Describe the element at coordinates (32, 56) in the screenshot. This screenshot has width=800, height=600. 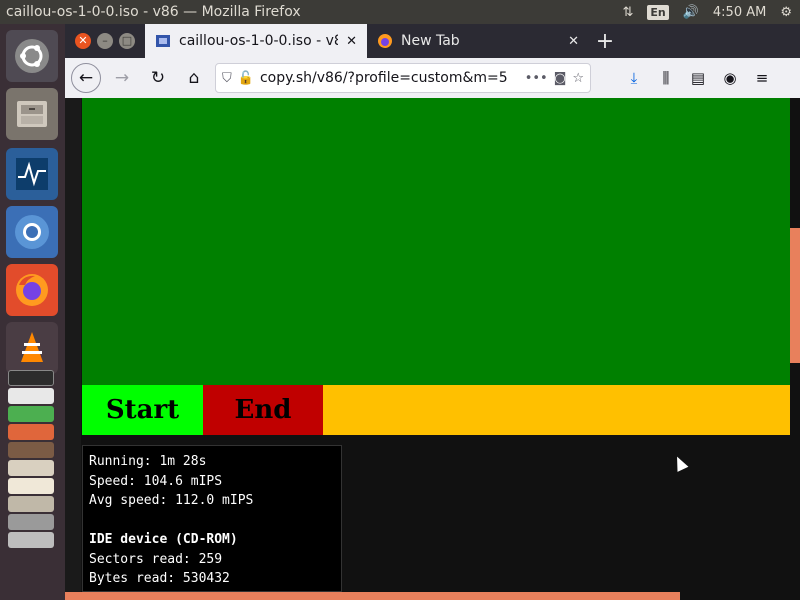
I see `ubuntu-logo-icon` at that location.